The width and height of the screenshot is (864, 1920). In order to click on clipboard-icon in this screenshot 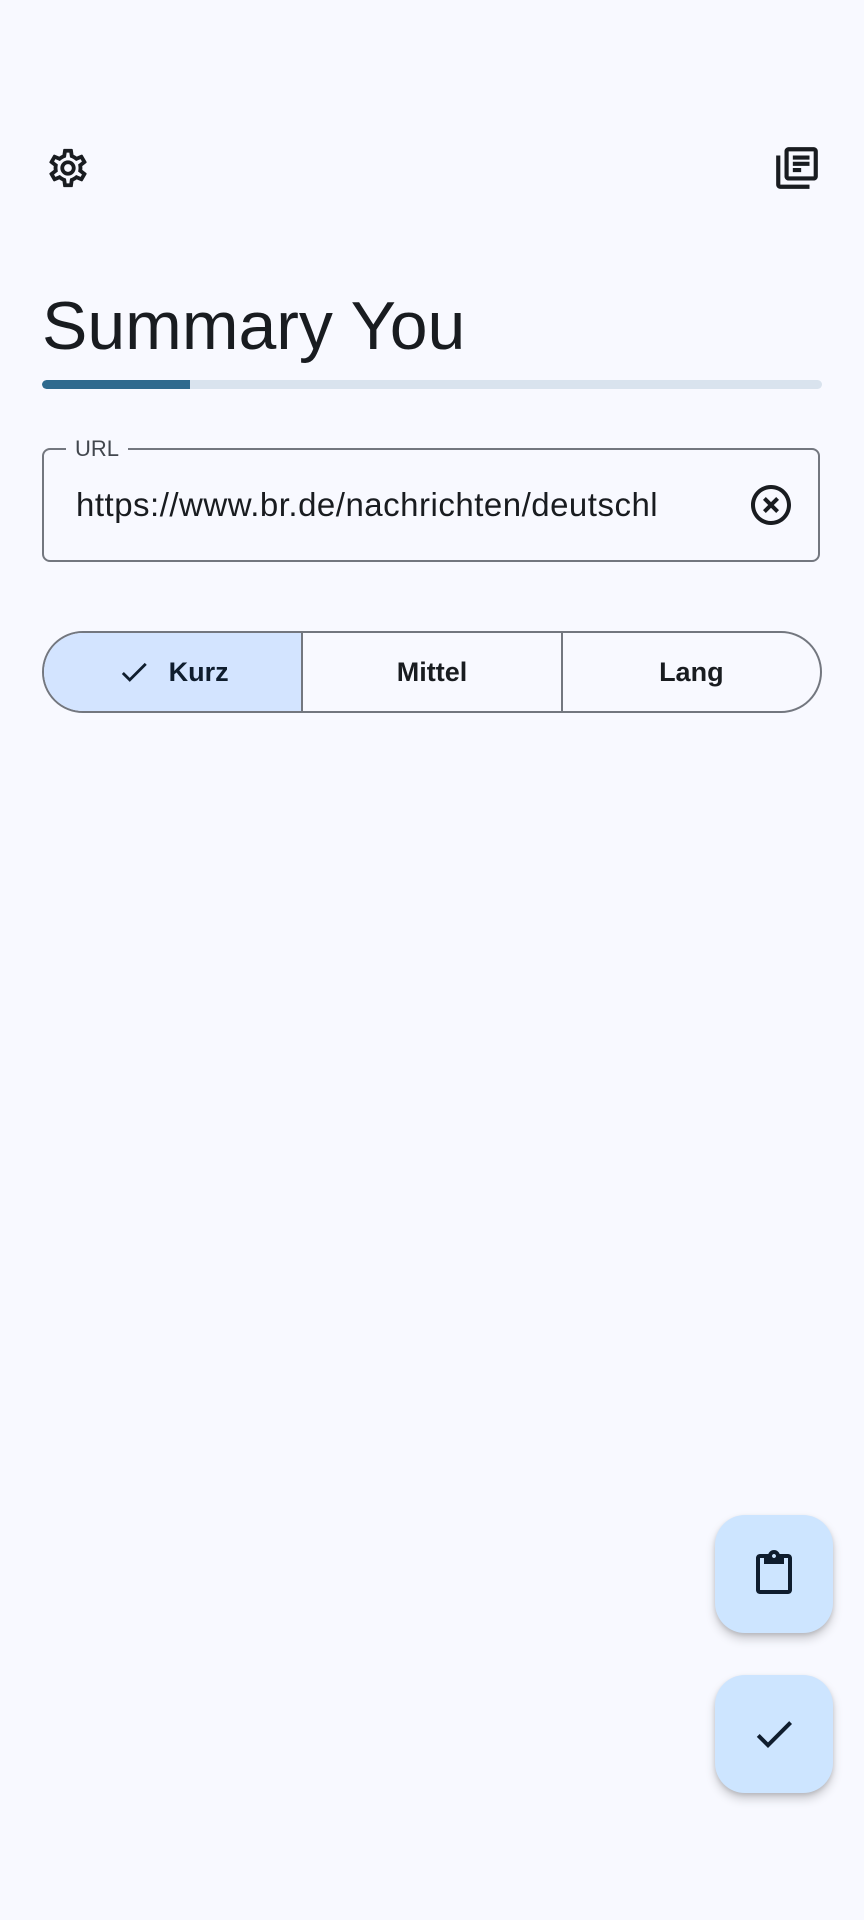, I will do `click(774, 1572)`.